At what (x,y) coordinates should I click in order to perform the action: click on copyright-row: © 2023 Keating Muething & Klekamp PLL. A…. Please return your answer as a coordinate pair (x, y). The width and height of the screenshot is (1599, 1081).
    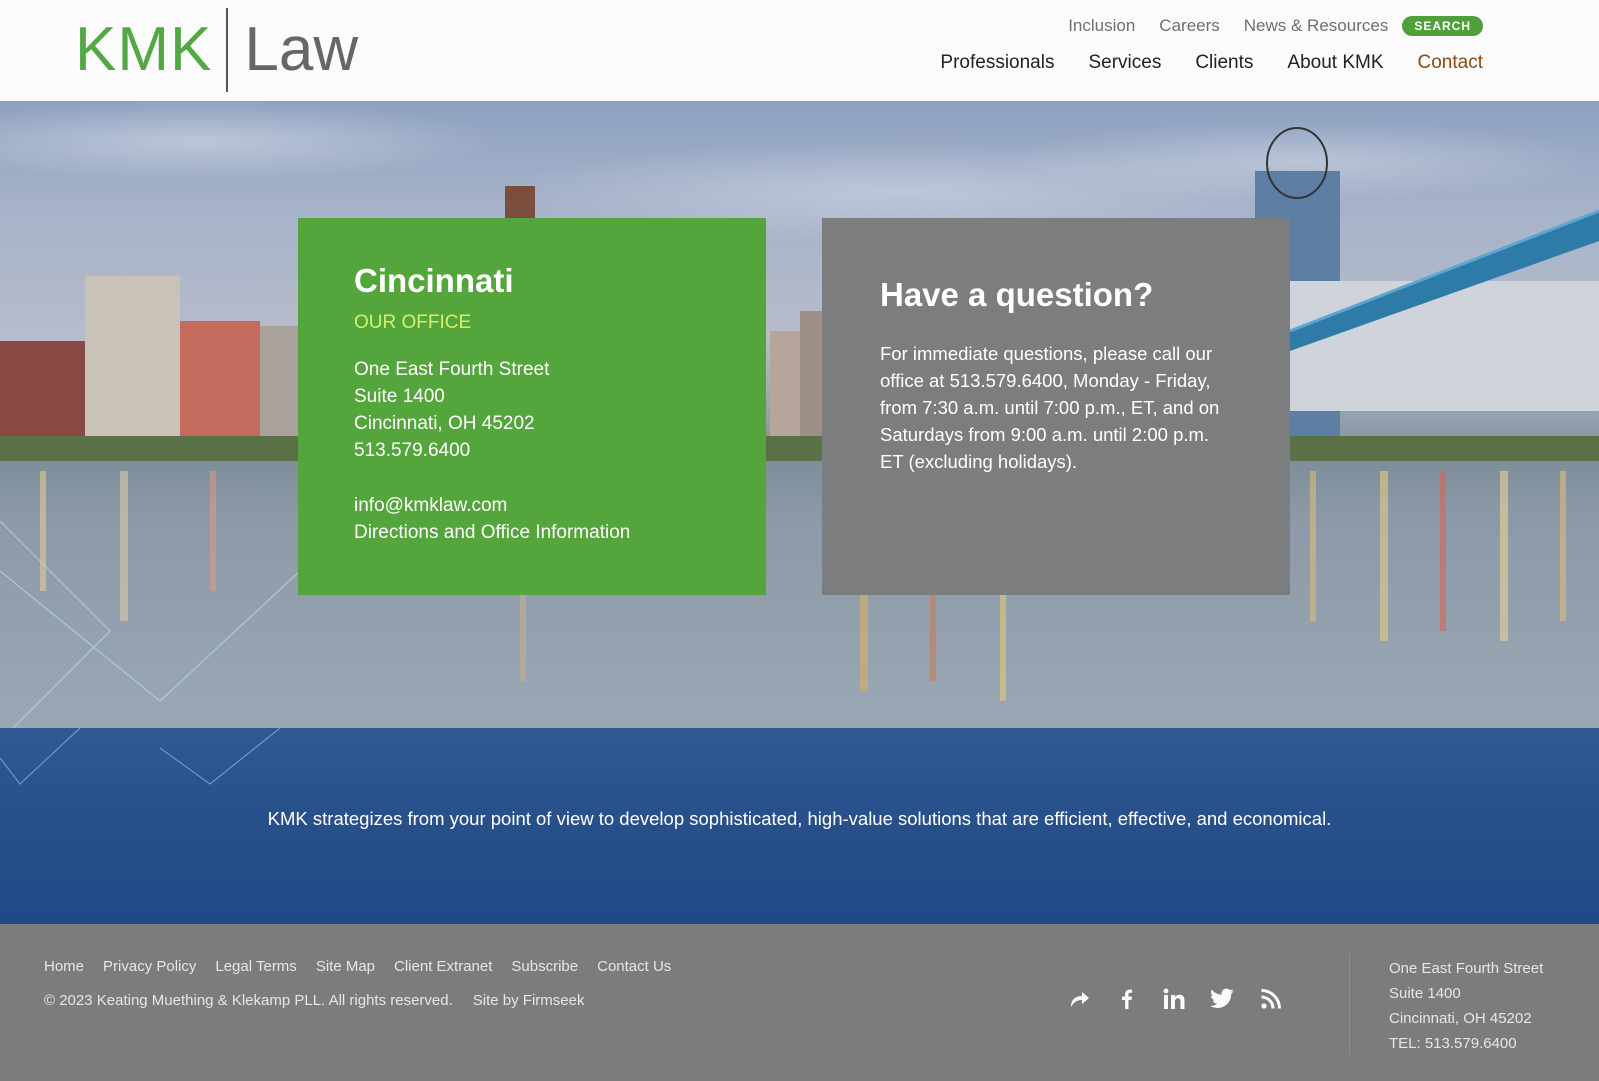
    Looking at the image, I should click on (314, 1000).